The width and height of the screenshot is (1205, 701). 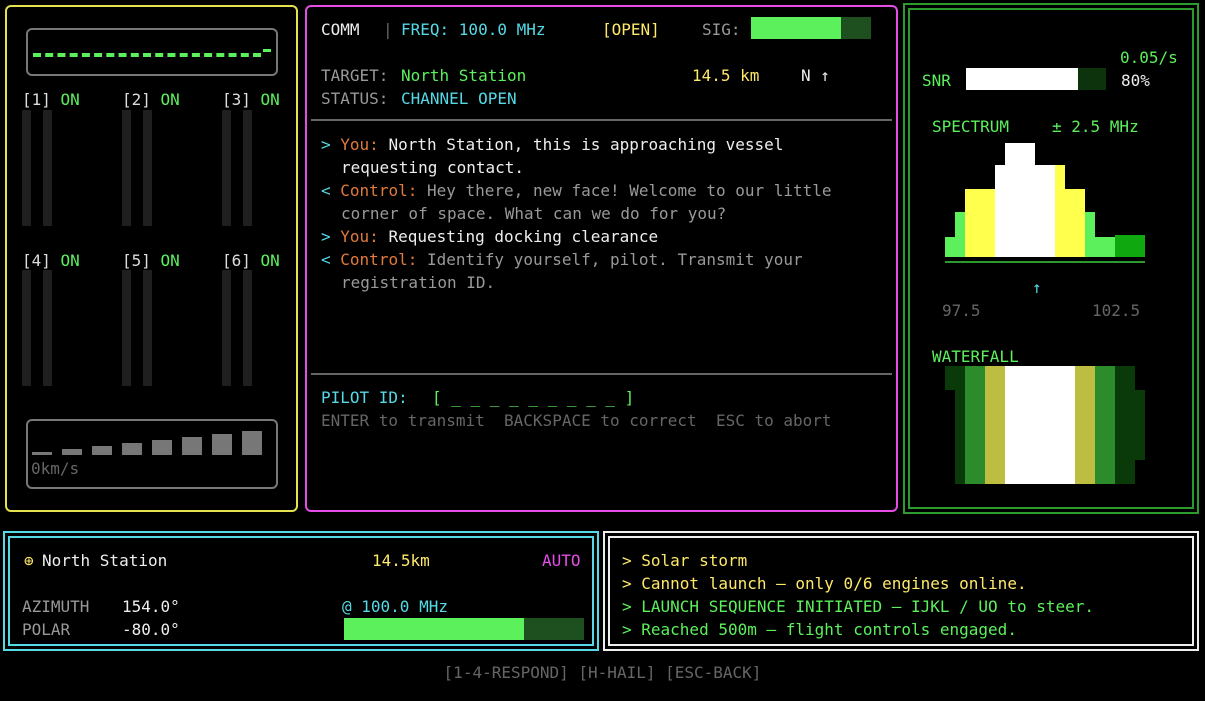 I want to click on spectrum-max-freq: 102.5, so click(x=1116, y=310).